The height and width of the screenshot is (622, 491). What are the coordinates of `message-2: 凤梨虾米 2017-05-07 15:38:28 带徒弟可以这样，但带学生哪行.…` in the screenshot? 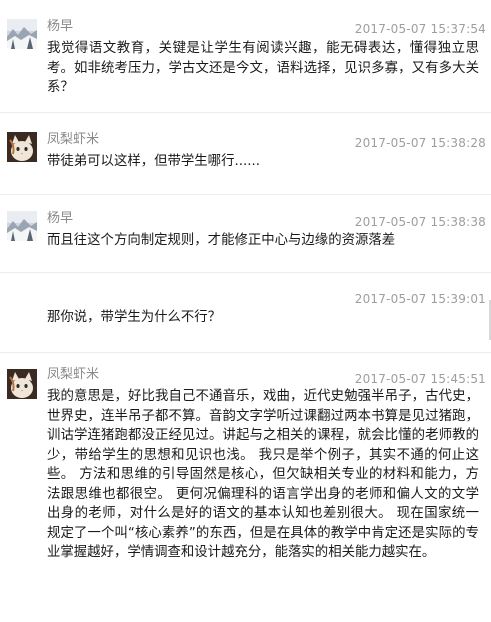 It's located at (245, 150).